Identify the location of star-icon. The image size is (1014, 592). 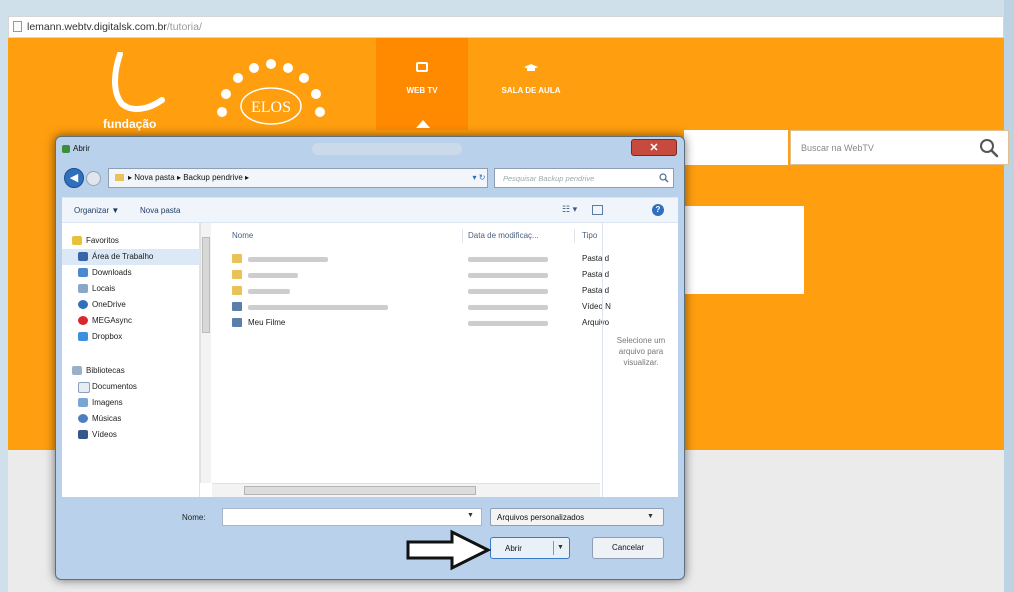
(77, 240).